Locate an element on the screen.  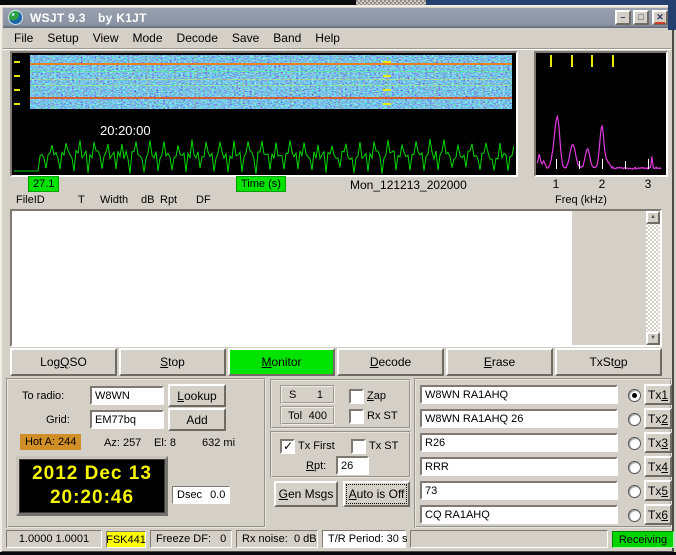
tx6-button: Tx 6 is located at coordinates (658, 514).